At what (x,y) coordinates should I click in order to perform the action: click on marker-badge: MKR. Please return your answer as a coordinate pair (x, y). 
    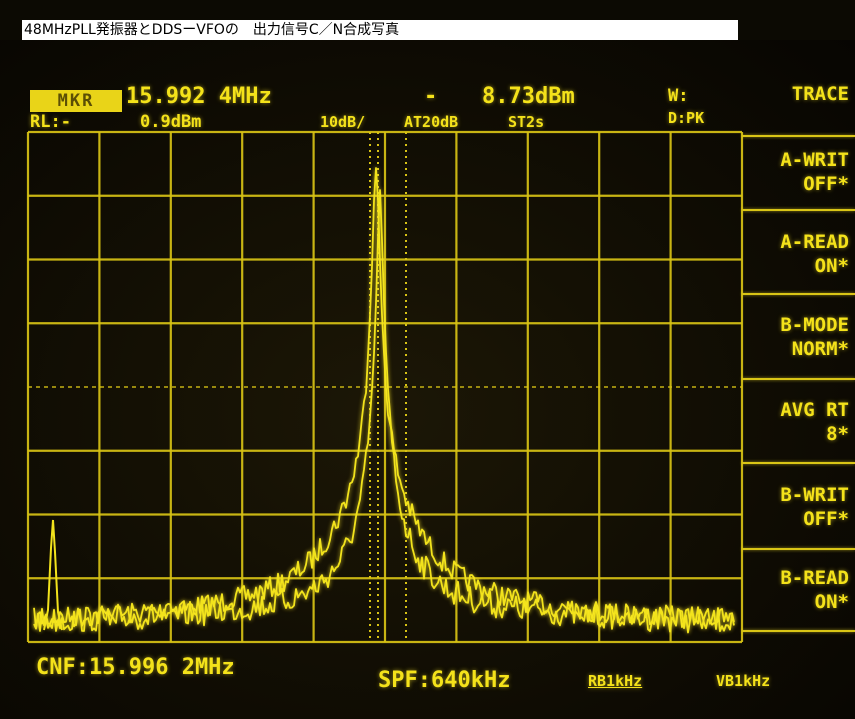
    Looking at the image, I should click on (76, 101).